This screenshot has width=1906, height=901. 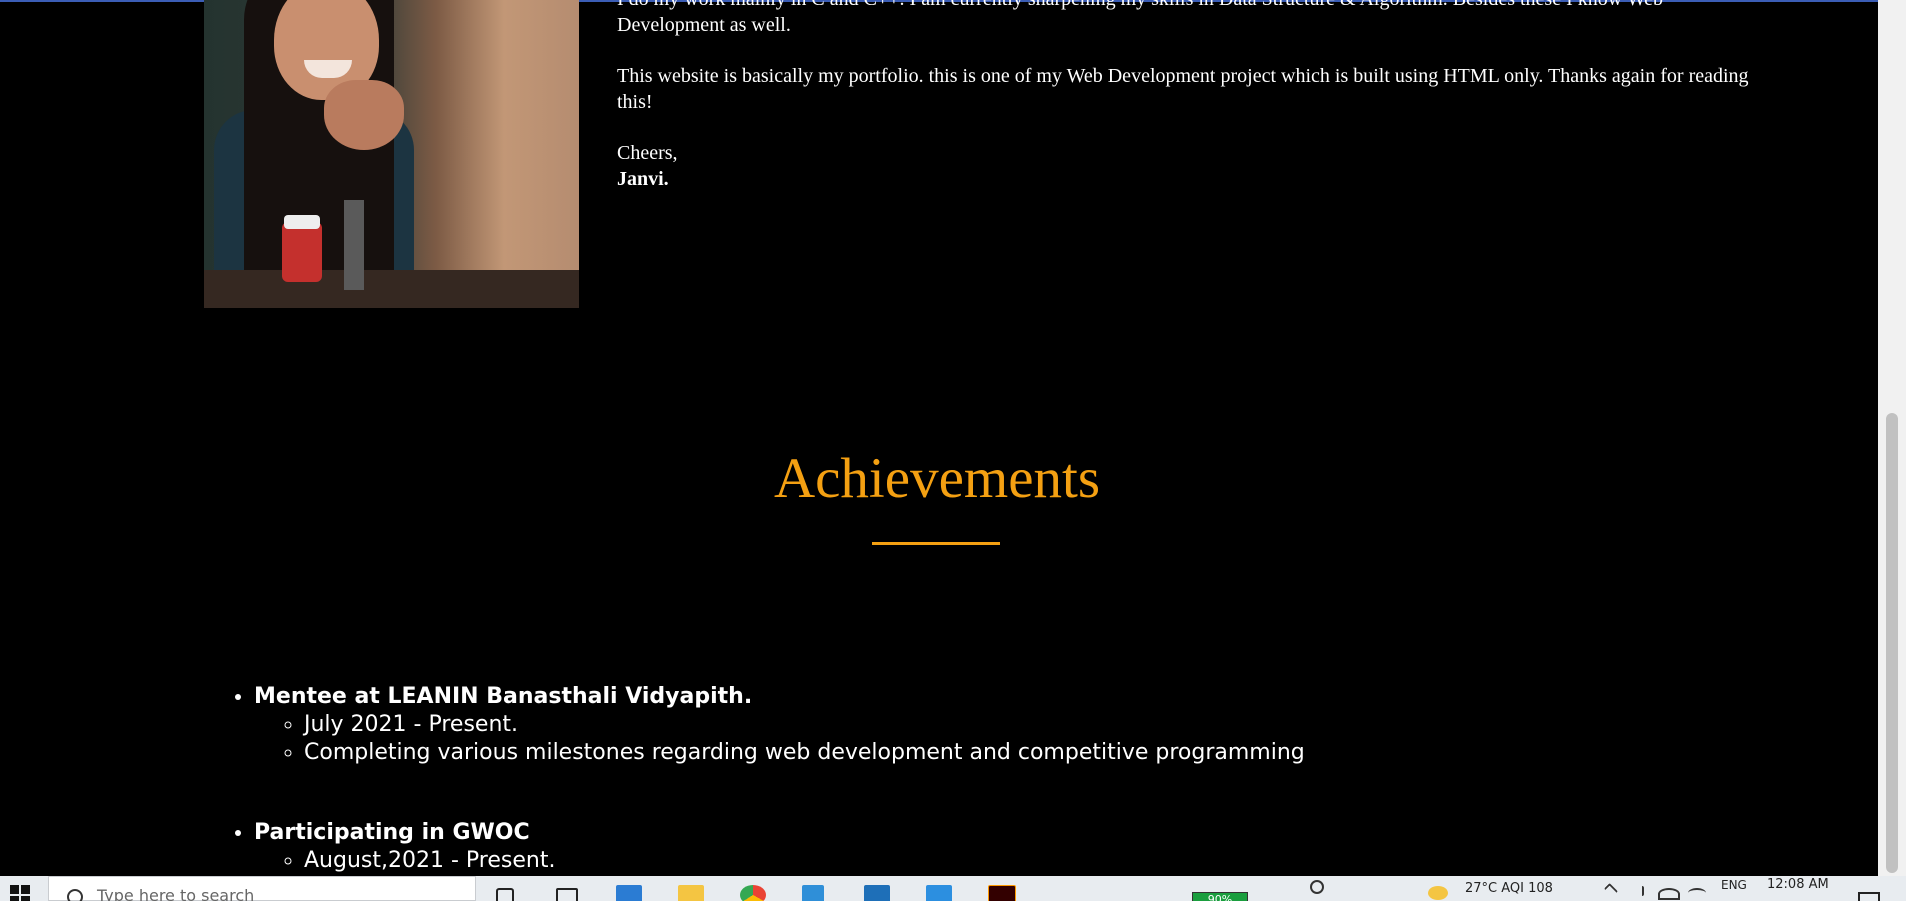 What do you see at coordinates (877, 893) in the screenshot?
I see `mail-icon` at bounding box center [877, 893].